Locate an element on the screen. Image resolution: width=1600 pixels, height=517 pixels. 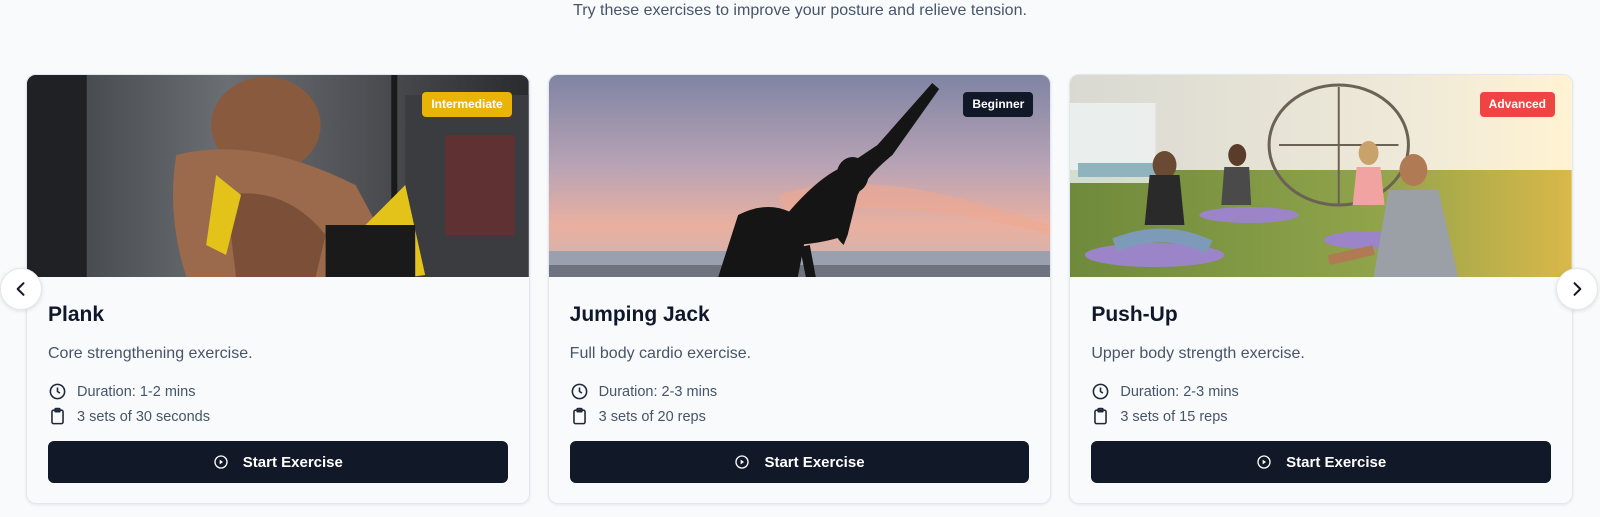
exercise-description: Core strengthening exercise. is located at coordinates (150, 353).